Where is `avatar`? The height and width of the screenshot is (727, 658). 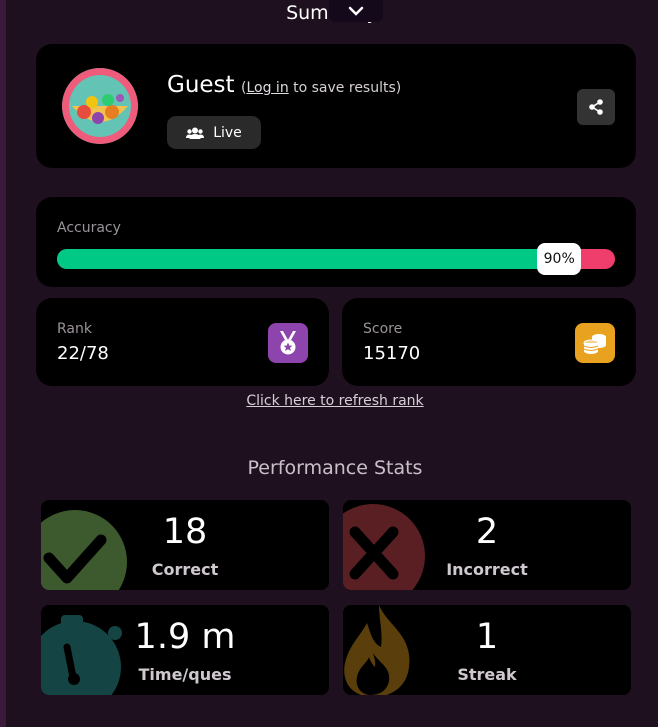 avatar is located at coordinates (100, 106).